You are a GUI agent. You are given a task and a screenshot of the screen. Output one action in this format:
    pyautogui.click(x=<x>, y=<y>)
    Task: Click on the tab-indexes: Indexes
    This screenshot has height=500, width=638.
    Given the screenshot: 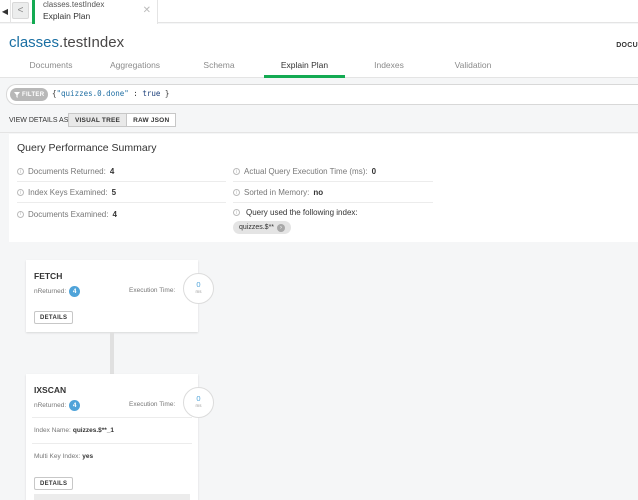 What is the action you would take?
    pyautogui.click(x=389, y=68)
    